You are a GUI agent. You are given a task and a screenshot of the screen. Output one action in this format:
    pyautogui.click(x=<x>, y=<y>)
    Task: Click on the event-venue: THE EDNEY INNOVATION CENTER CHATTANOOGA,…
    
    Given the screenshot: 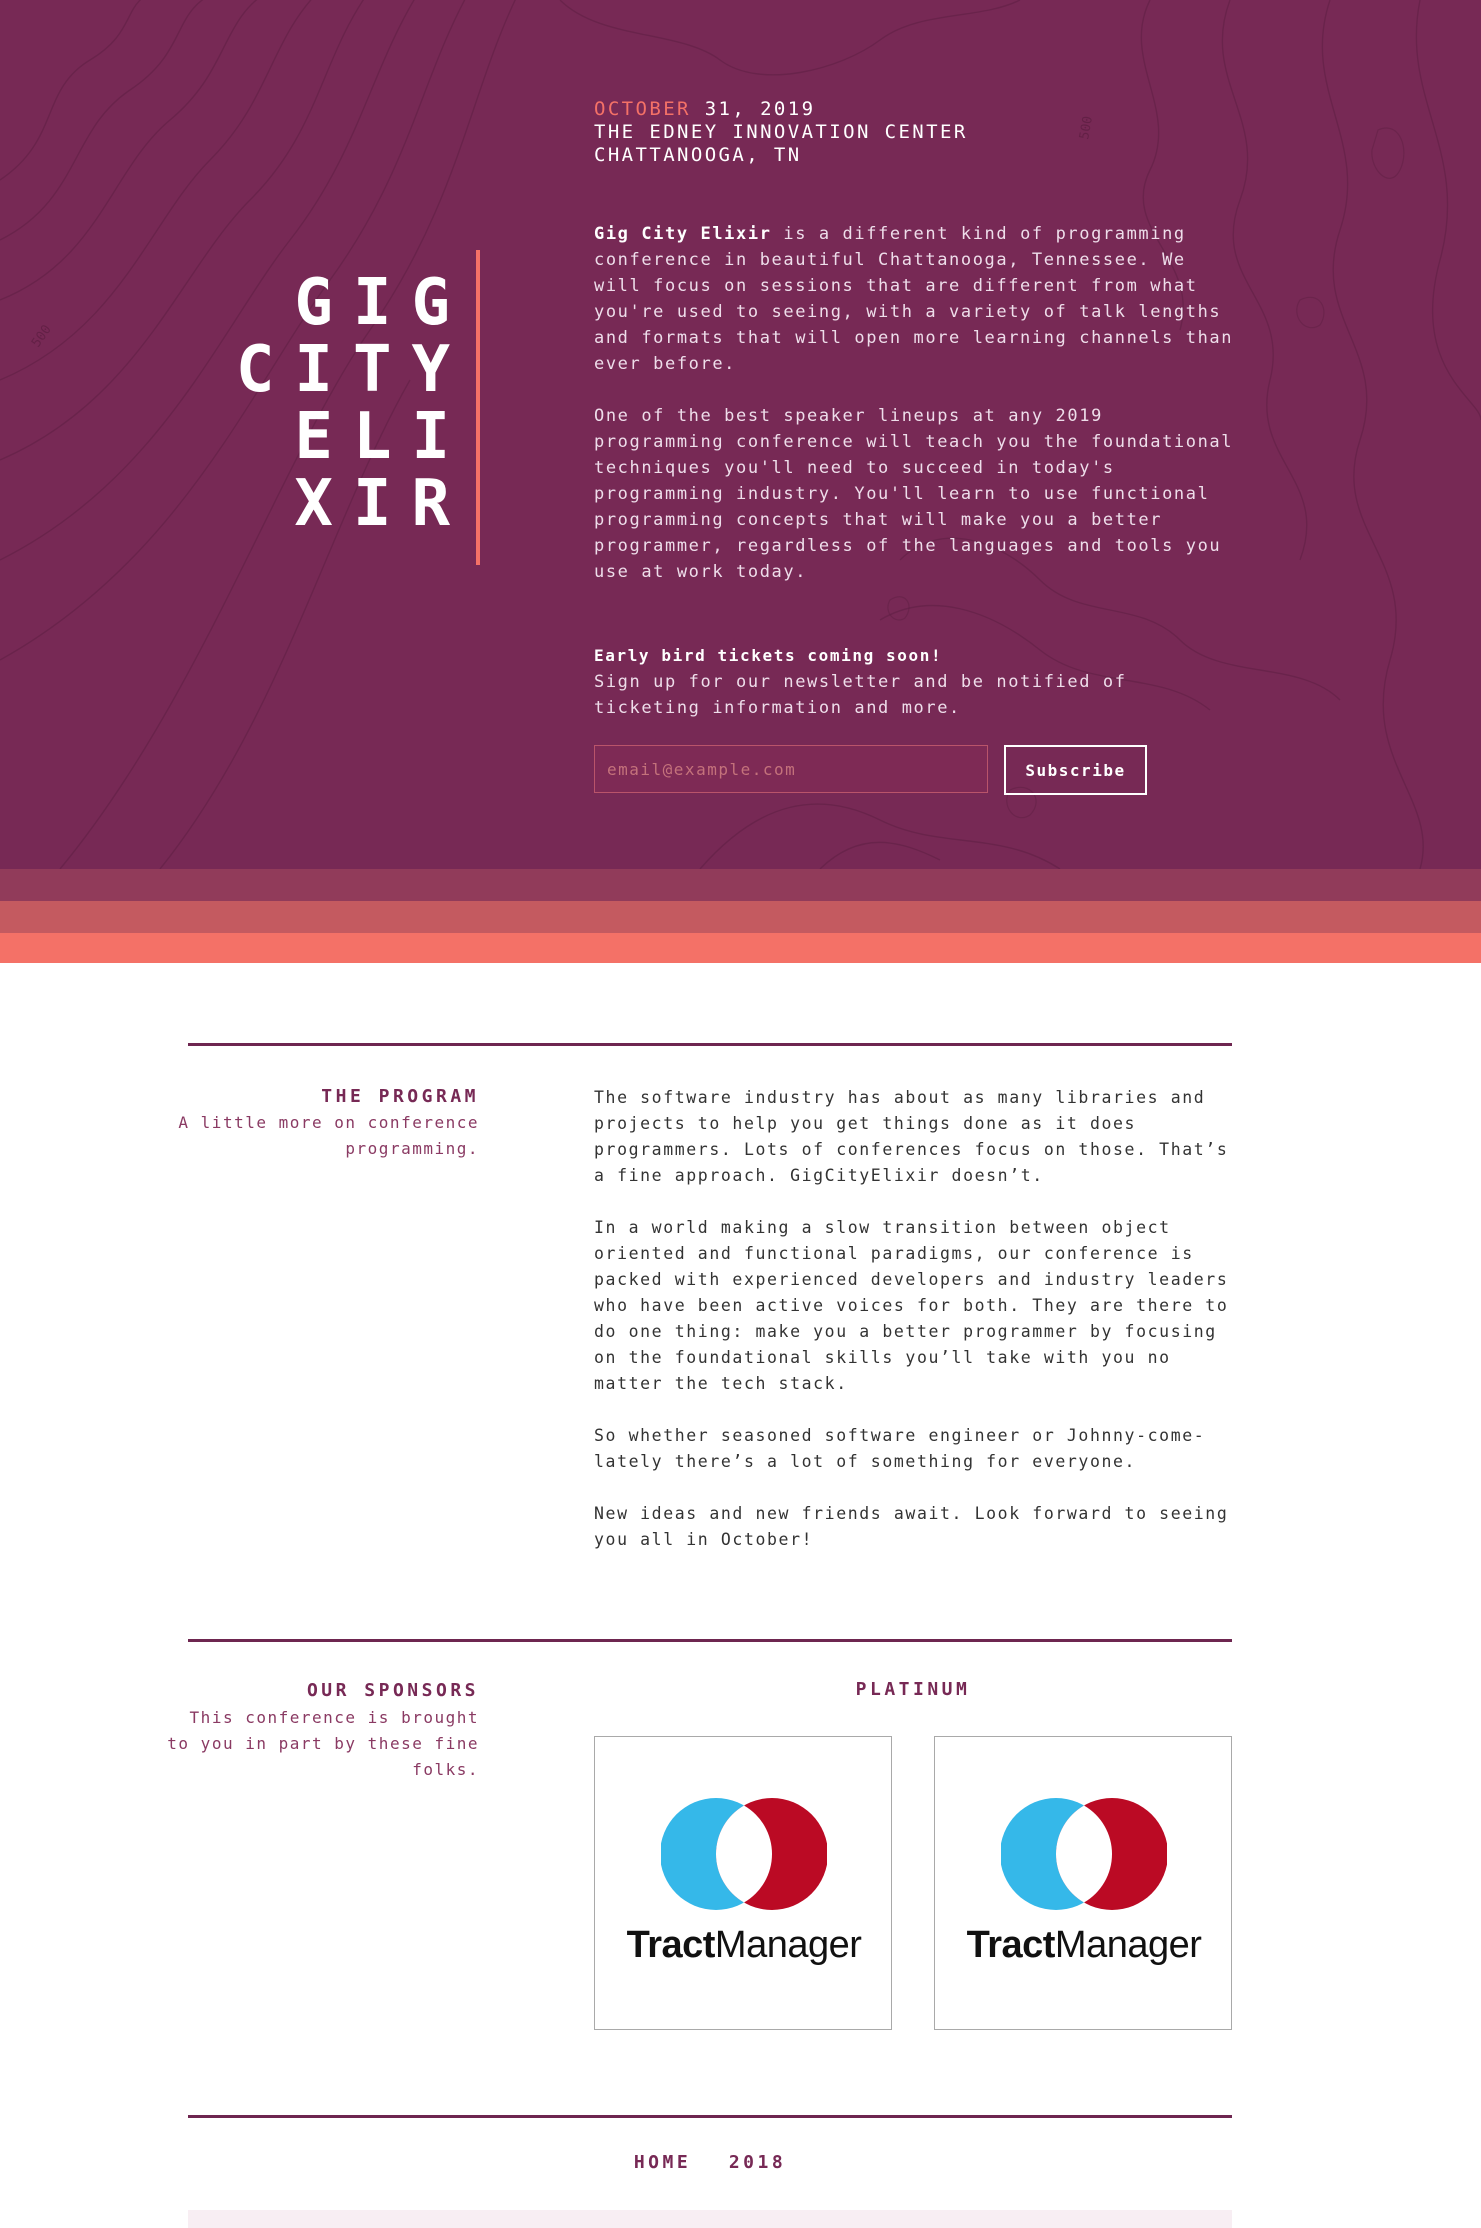 What is the action you would take?
    pyautogui.click(x=781, y=144)
    